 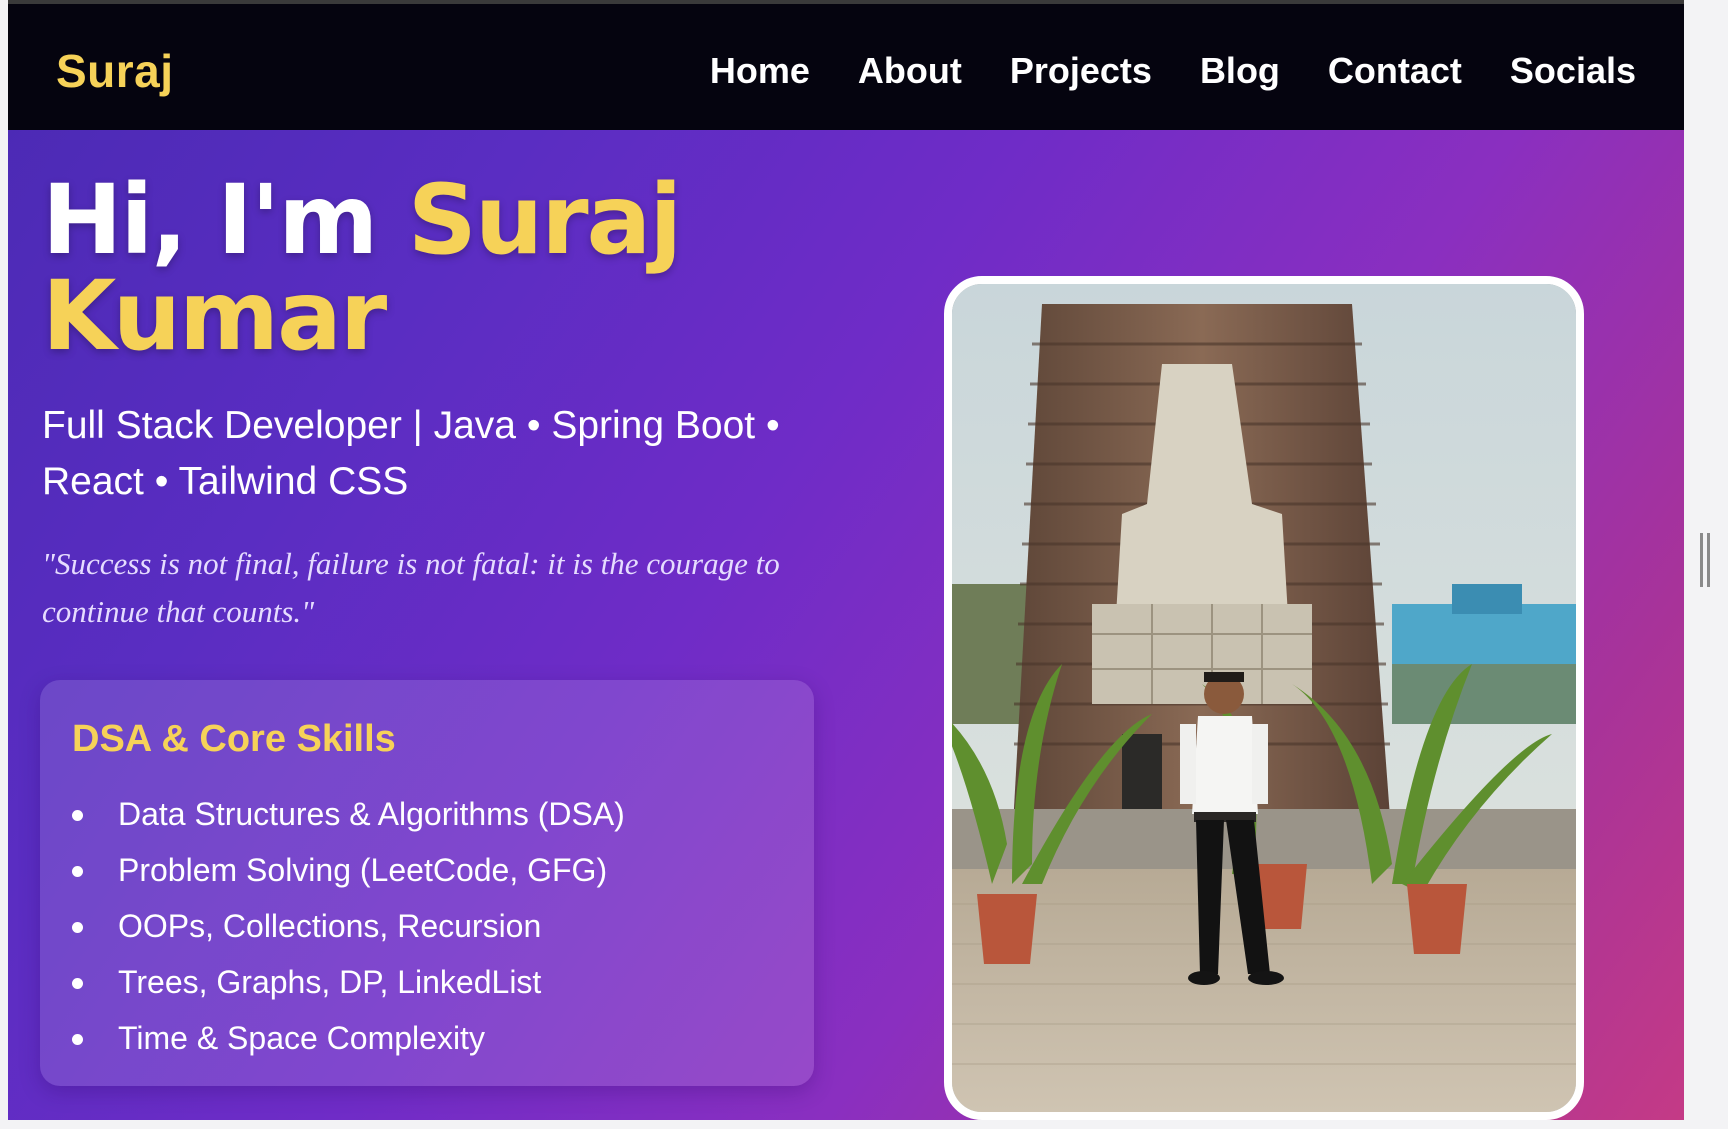 I want to click on skill-item: Time & Space Complexity, so click(x=332, y=1038).